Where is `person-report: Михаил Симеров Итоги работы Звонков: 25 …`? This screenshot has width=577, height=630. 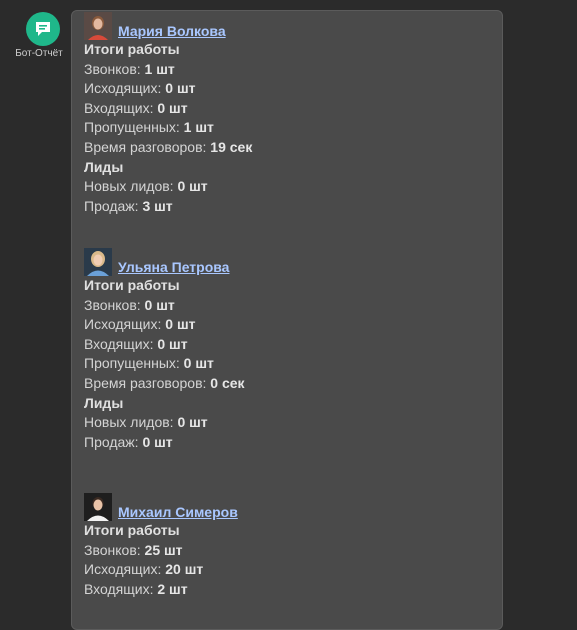 person-report: Михаил Симеров Итоги работы Звонков: 25 … is located at coordinates (161, 546).